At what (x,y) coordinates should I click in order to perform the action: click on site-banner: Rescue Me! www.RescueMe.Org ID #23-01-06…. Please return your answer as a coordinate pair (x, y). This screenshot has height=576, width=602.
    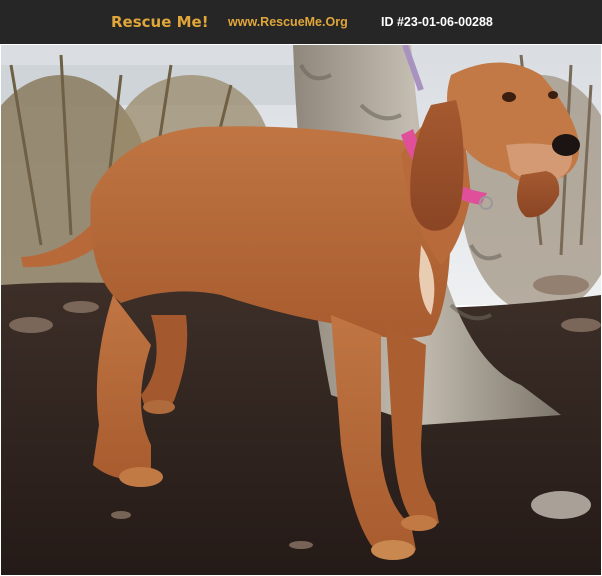
    Looking at the image, I should click on (301, 22).